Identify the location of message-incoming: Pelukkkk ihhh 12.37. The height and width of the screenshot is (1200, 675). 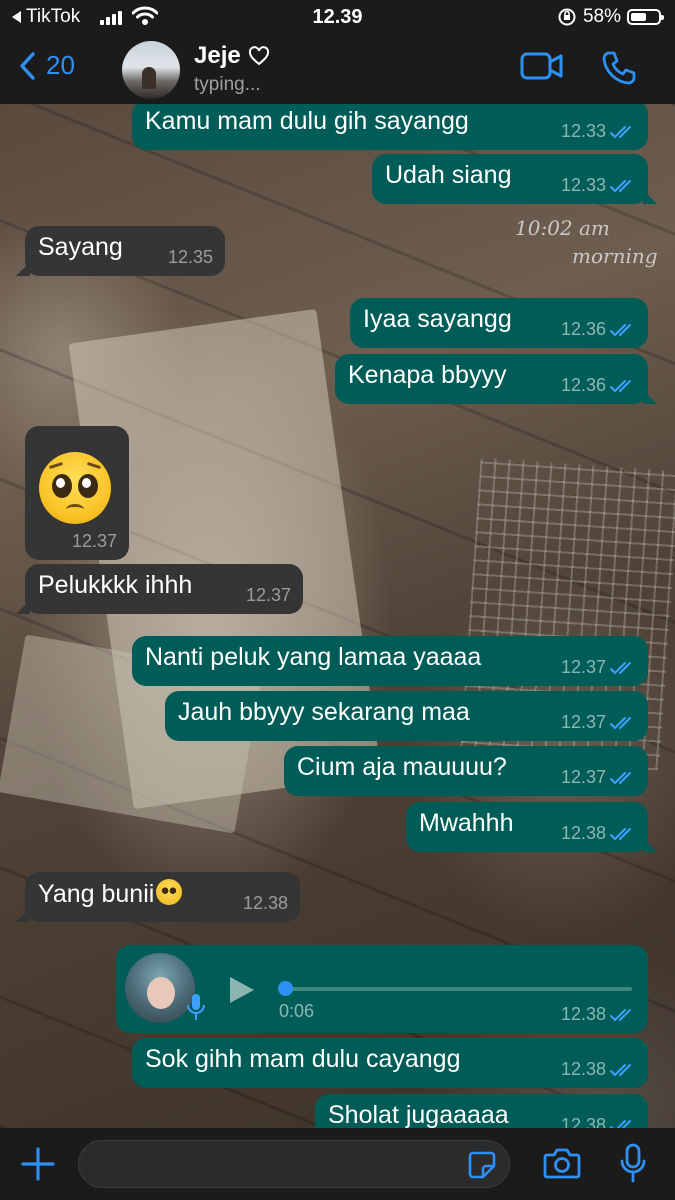
(159, 589).